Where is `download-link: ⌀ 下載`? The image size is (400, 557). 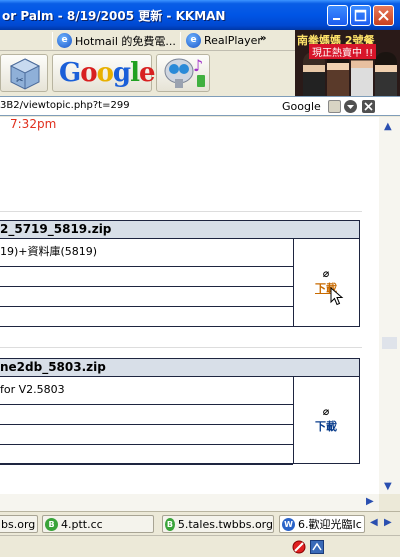 download-link: ⌀ 下載 is located at coordinates (326, 419).